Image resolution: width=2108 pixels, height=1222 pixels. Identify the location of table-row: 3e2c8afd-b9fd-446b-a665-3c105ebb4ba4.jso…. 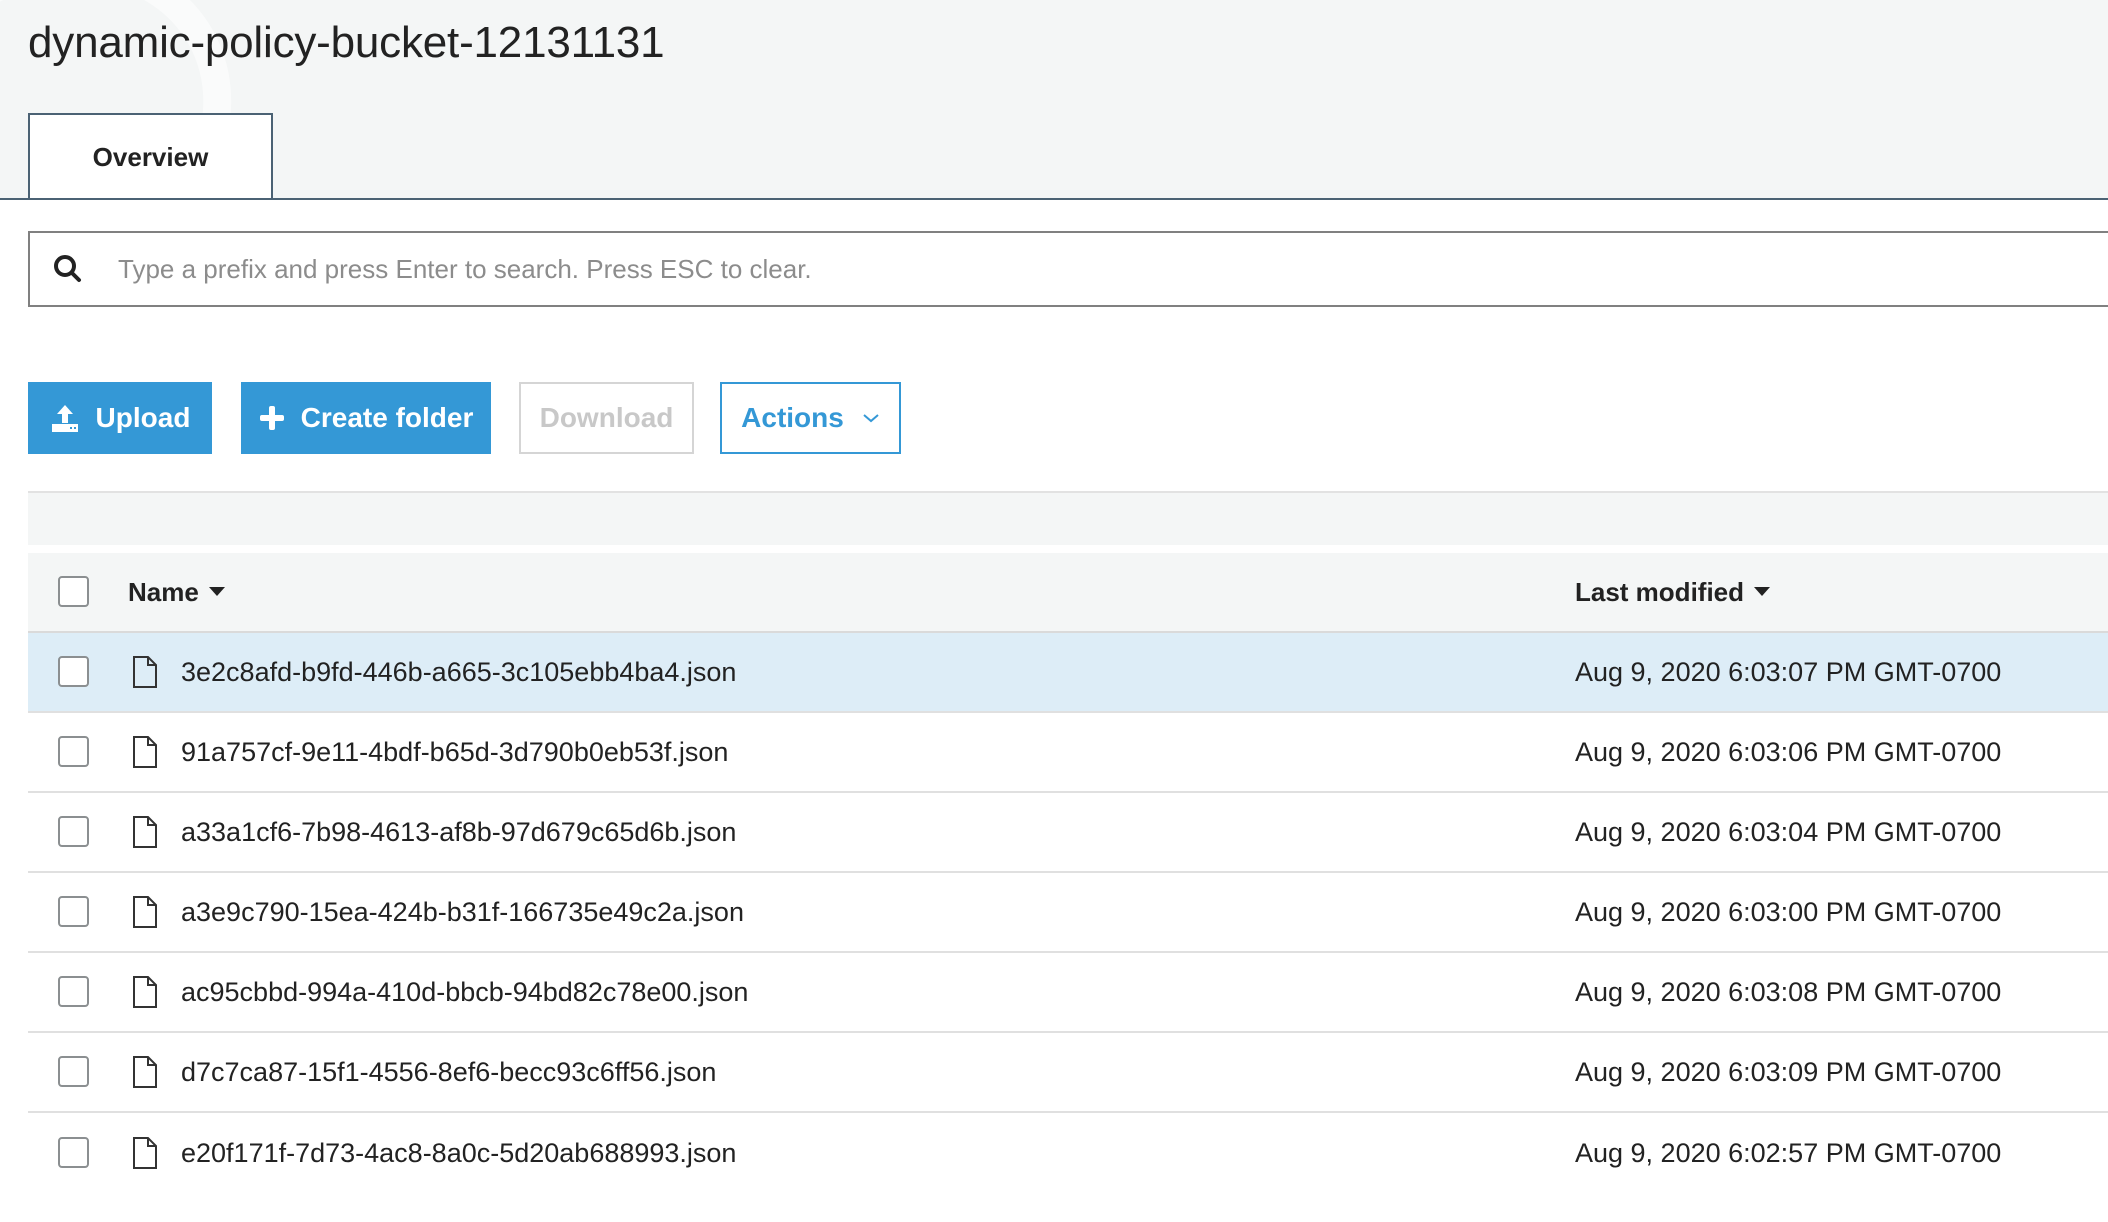
(1068, 673).